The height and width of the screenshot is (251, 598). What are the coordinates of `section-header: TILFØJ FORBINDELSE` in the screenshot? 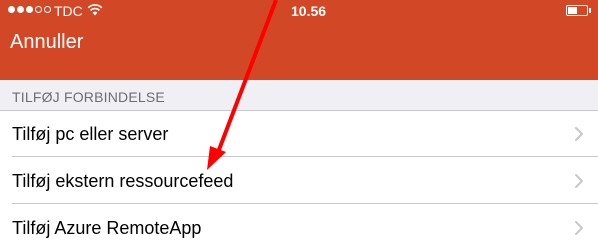 It's located at (88, 97).